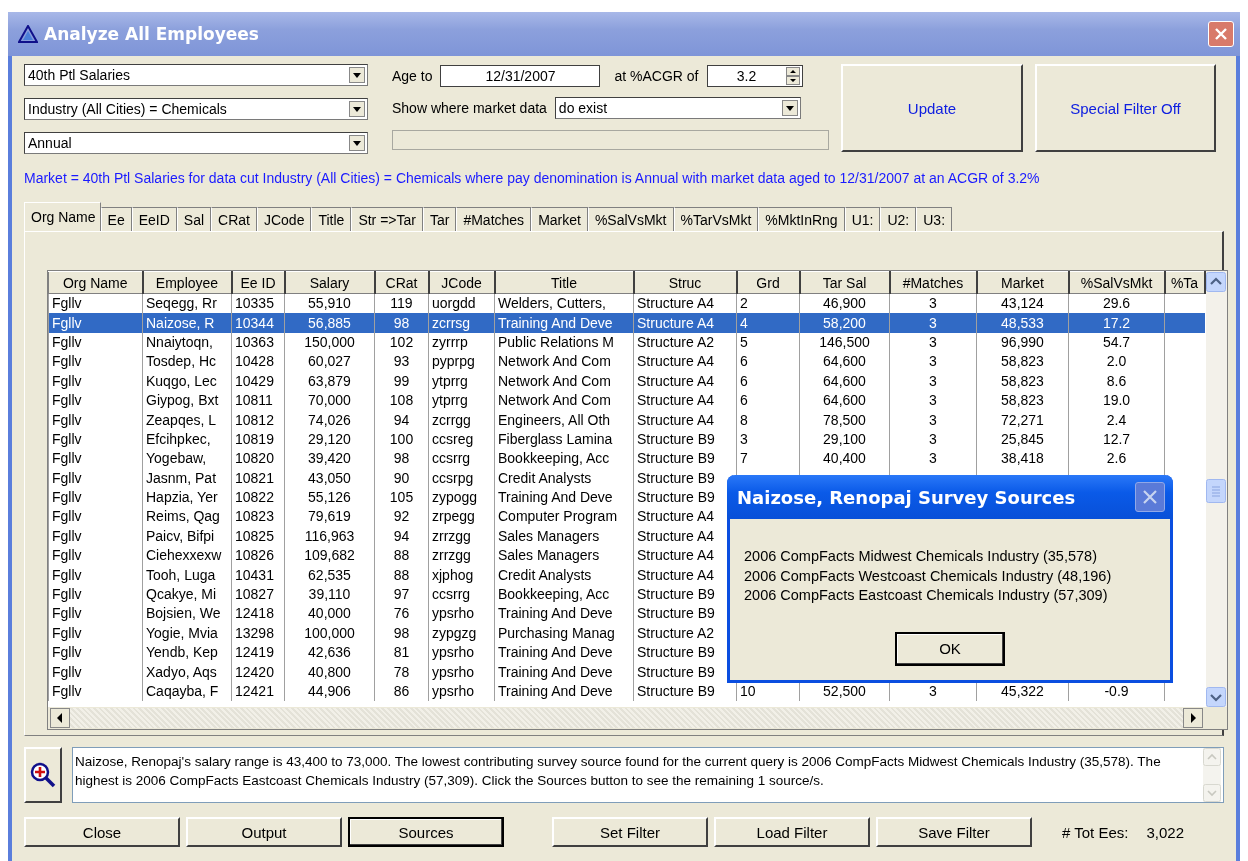  What do you see at coordinates (187, 282) in the screenshot?
I see `column-header: Employee` at bounding box center [187, 282].